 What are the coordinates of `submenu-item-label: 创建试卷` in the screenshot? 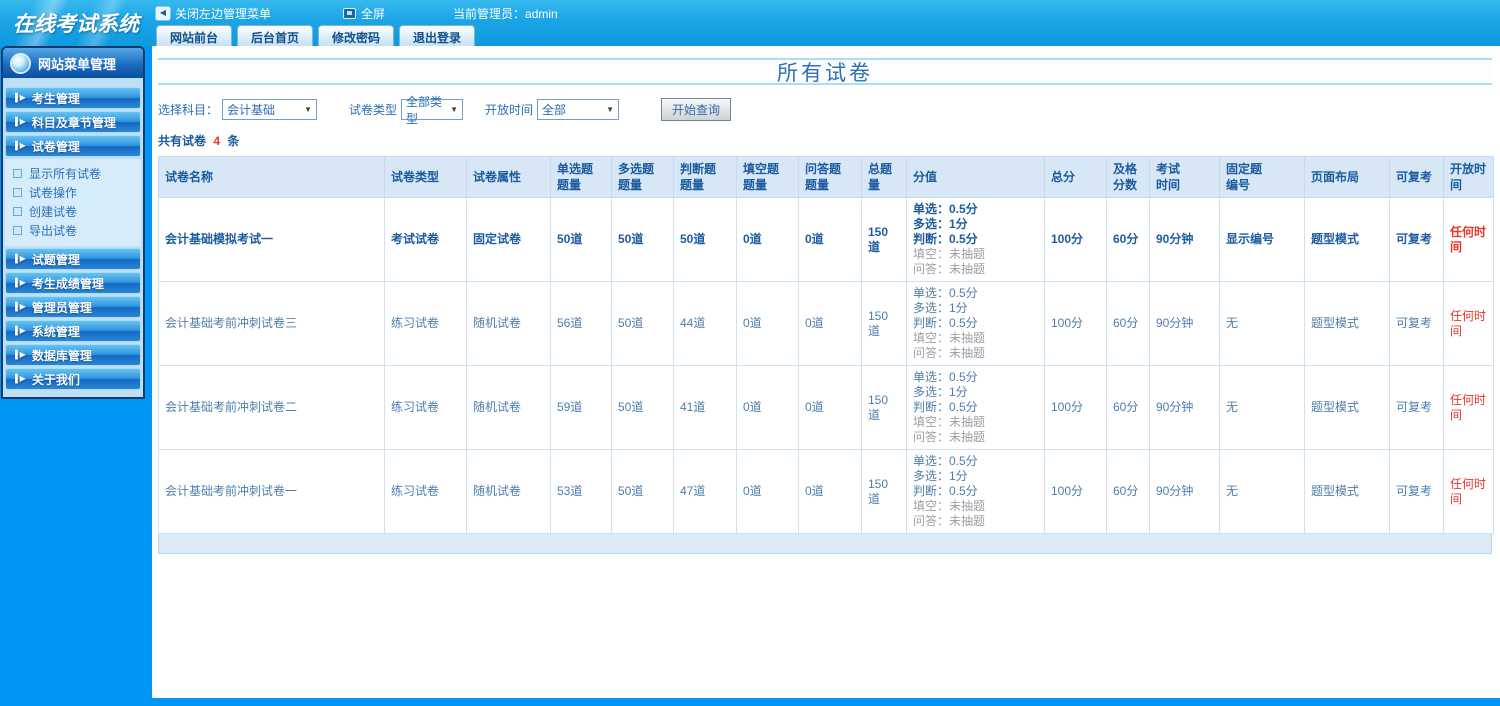 It's located at (53, 212).